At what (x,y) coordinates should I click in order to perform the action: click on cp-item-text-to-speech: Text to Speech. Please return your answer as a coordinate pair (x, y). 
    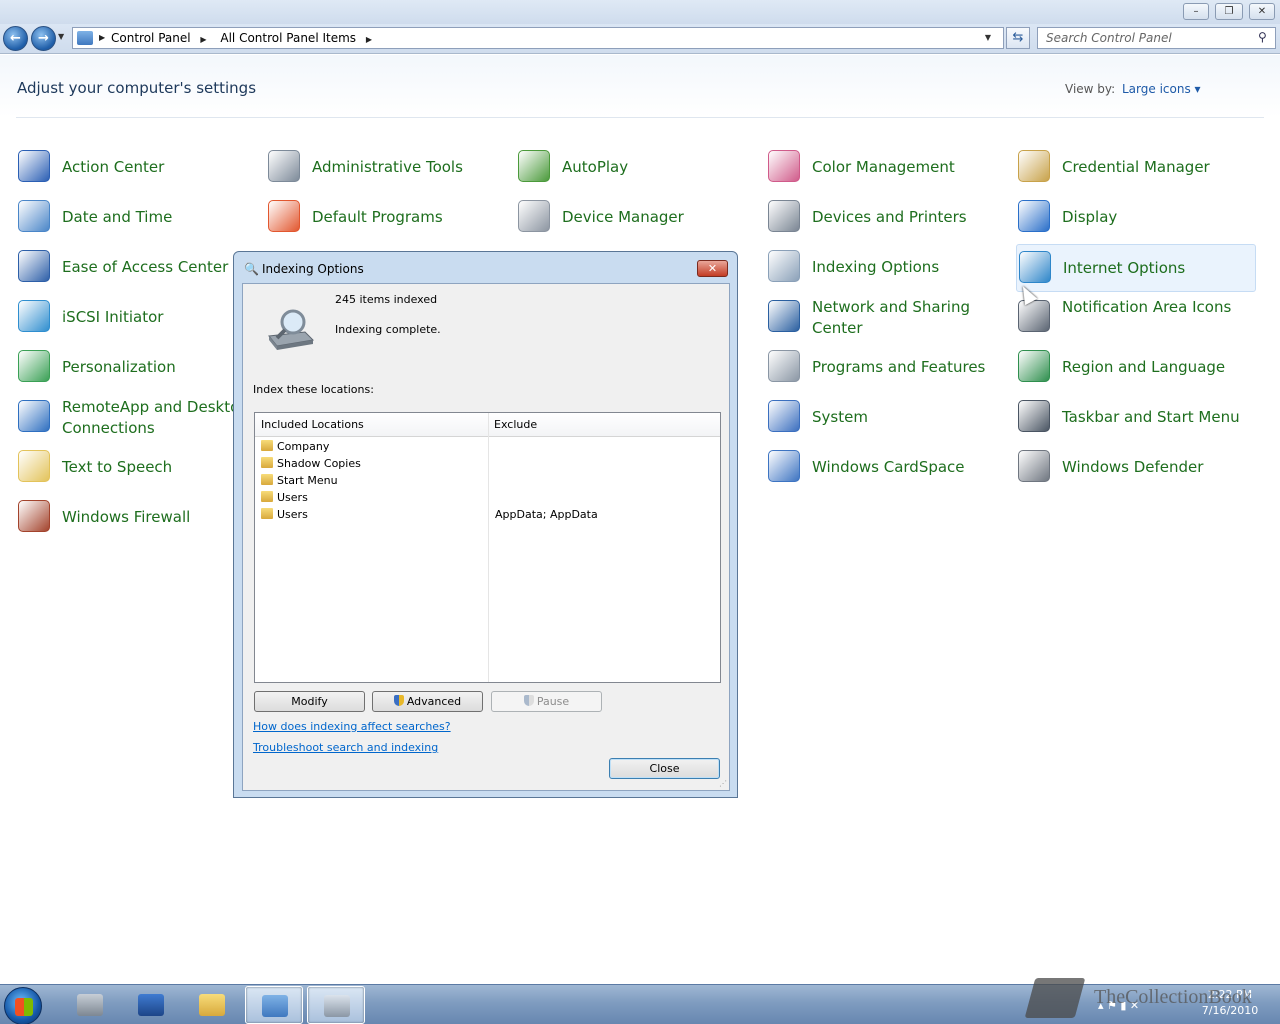
    Looking at the image, I should click on (136, 468).